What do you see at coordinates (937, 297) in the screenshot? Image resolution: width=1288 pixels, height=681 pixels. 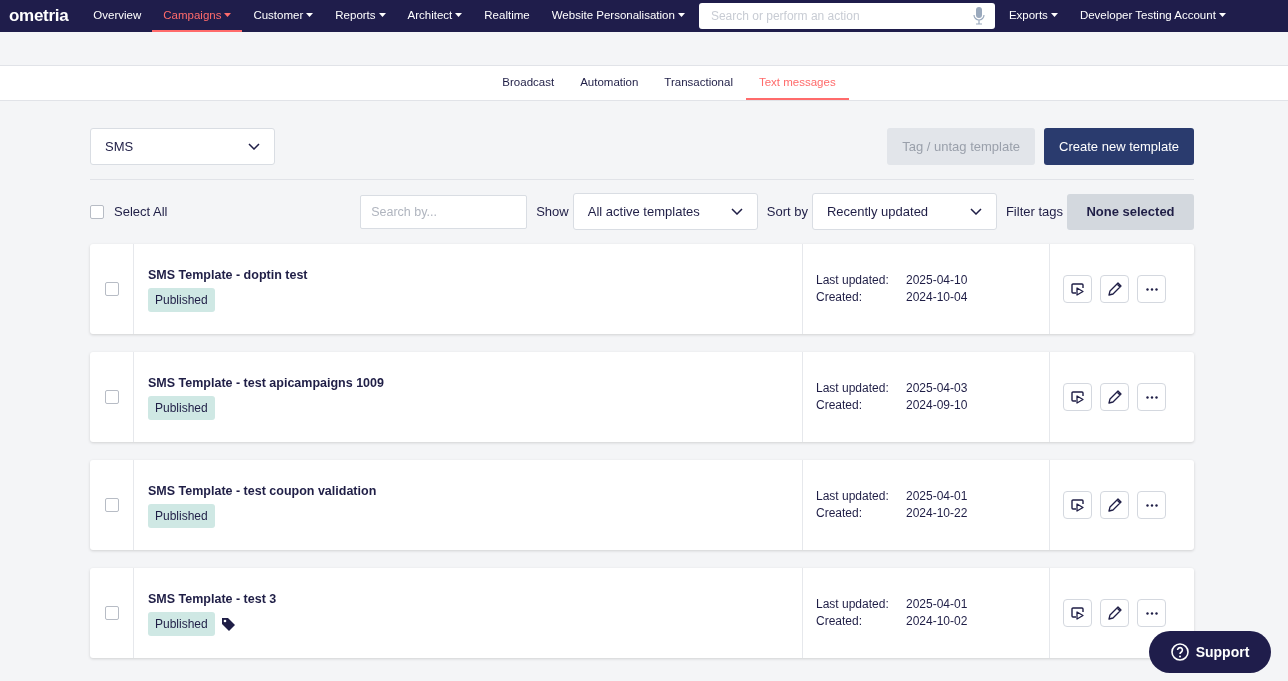 I see `created-date: 2024-10-04` at bounding box center [937, 297].